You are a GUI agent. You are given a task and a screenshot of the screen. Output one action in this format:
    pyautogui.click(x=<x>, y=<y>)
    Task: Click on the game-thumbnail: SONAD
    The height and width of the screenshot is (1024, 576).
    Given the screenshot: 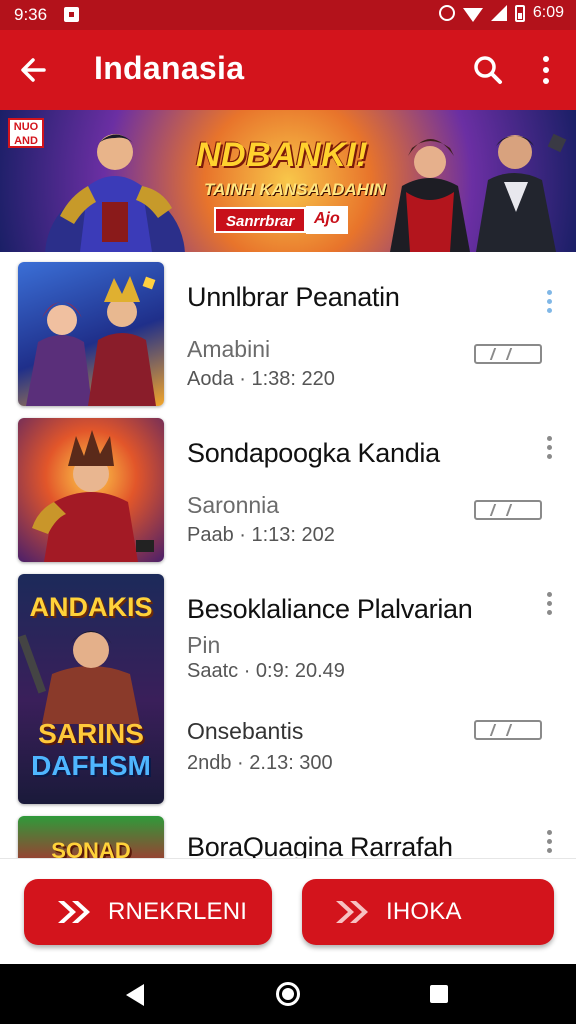 What is the action you would take?
    pyautogui.click(x=91, y=837)
    